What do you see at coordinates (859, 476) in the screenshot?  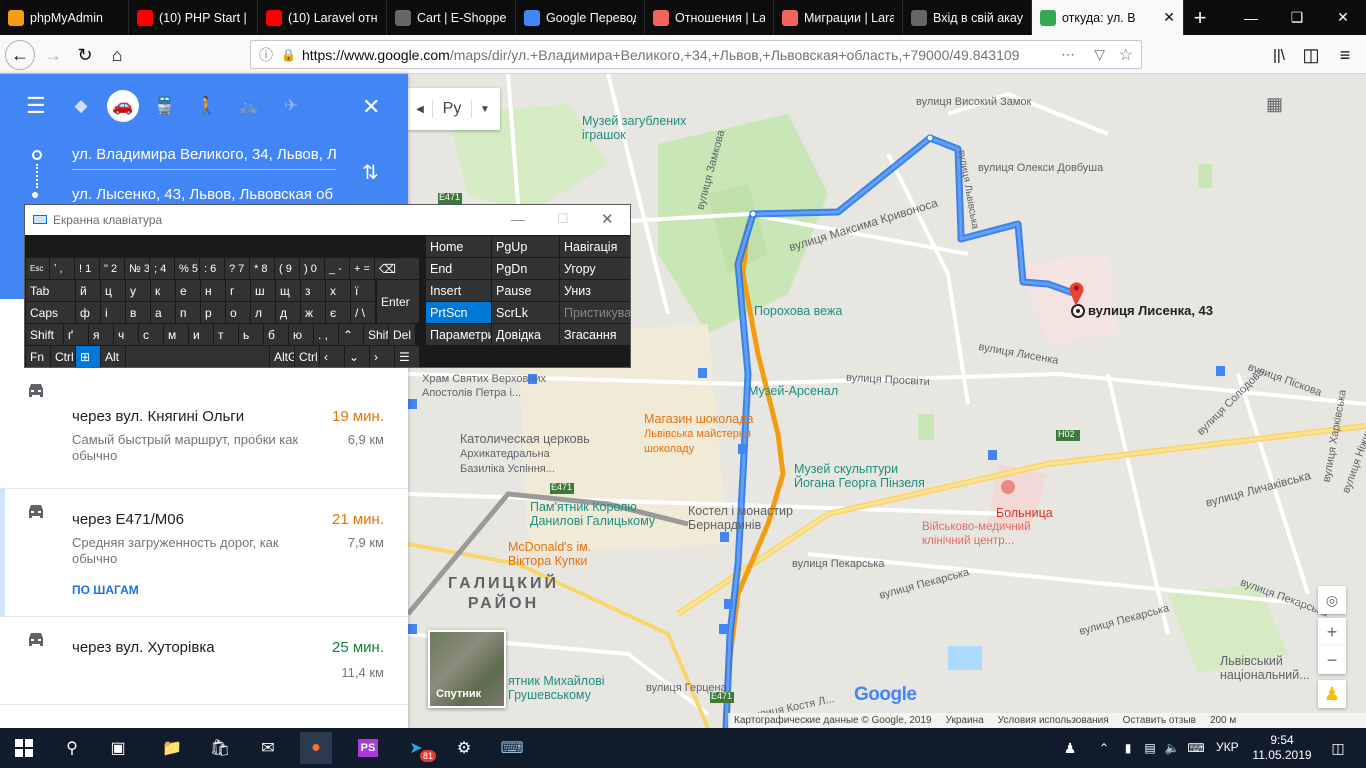 I see `poi-pinzel: Музей скульптури Йогана Георга Пінзеля` at bounding box center [859, 476].